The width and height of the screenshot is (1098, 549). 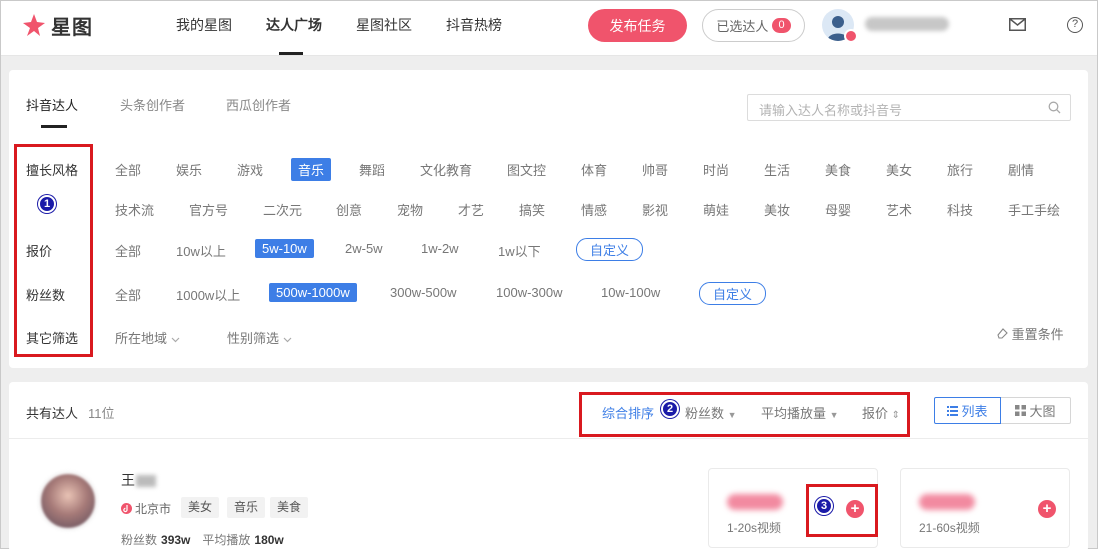 What do you see at coordinates (838, 169) in the screenshot?
I see `specialty-option: 美食` at bounding box center [838, 169].